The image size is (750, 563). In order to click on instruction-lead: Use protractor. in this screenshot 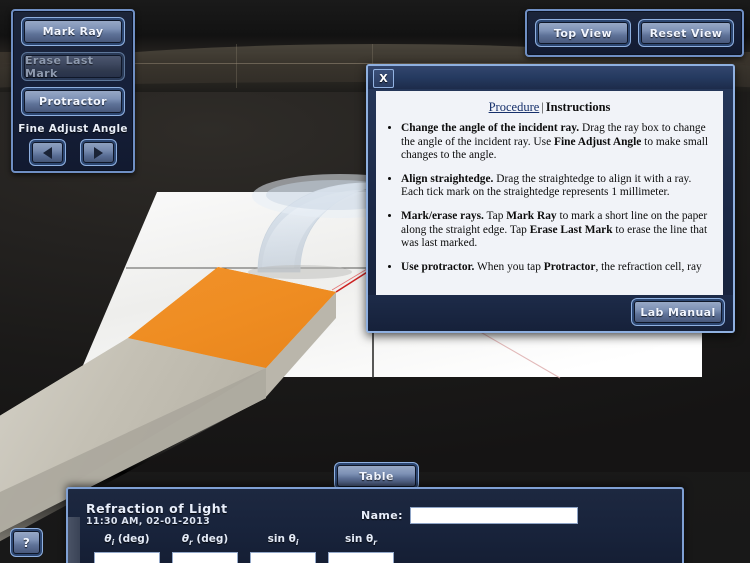, I will do `click(438, 266)`.